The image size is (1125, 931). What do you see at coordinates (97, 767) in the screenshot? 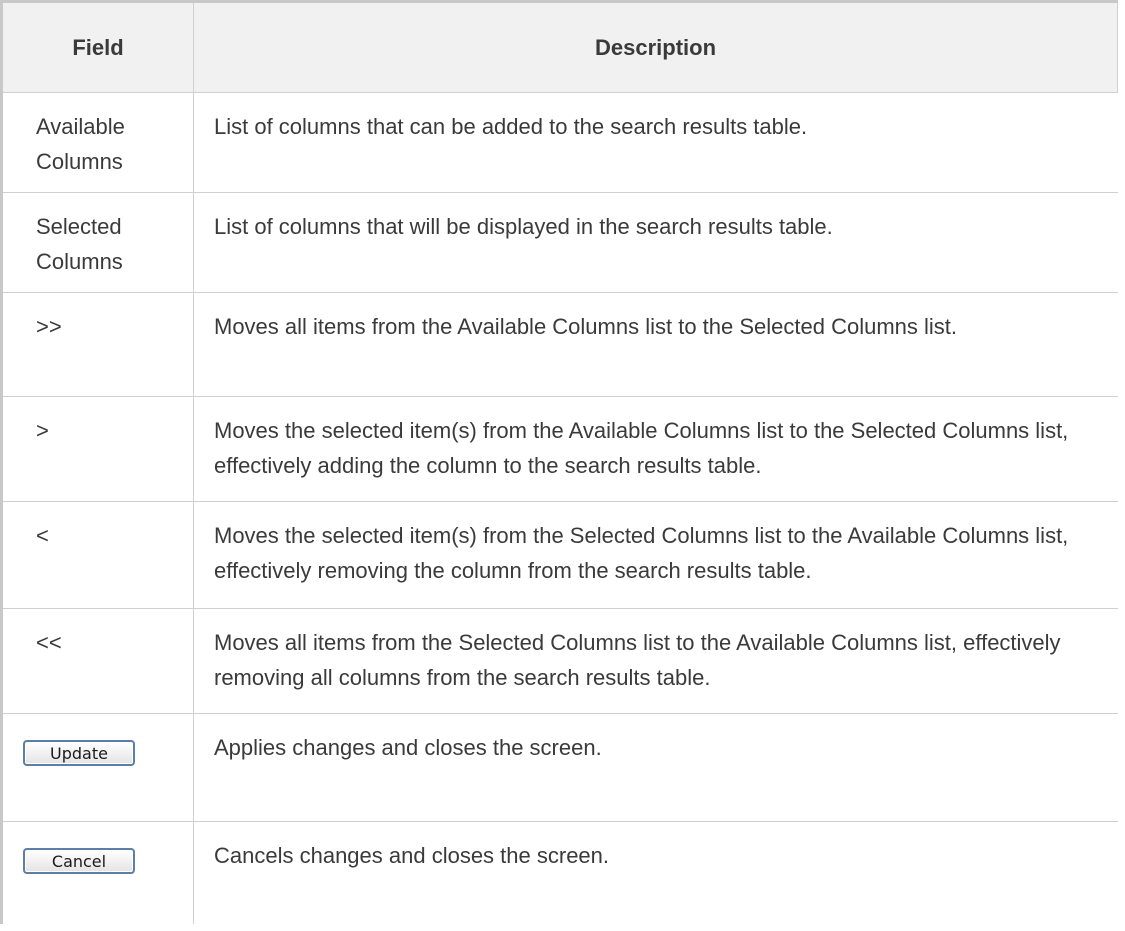
I see `field-cell-update: Update` at bounding box center [97, 767].